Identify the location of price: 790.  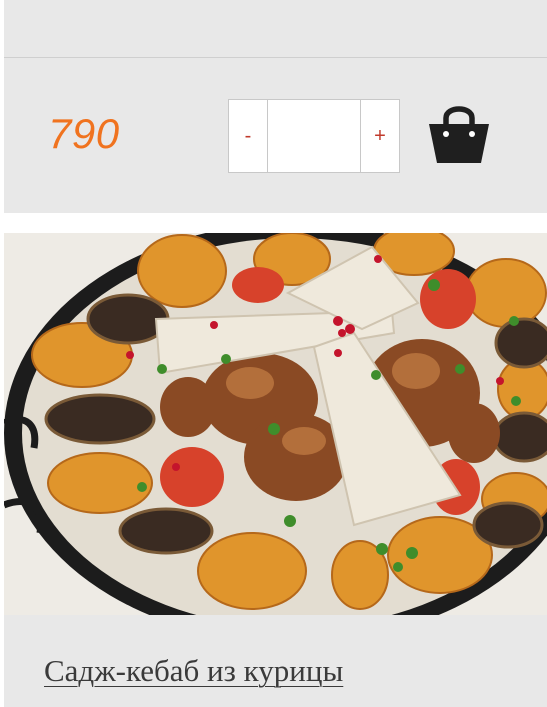
(84, 133).